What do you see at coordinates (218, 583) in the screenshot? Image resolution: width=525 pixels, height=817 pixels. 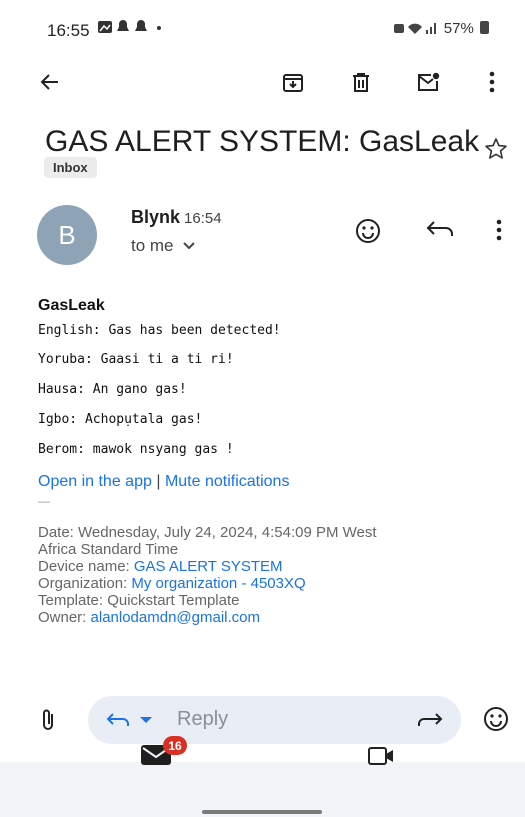 I see `organization-link: My organization - 4503XQ` at bounding box center [218, 583].